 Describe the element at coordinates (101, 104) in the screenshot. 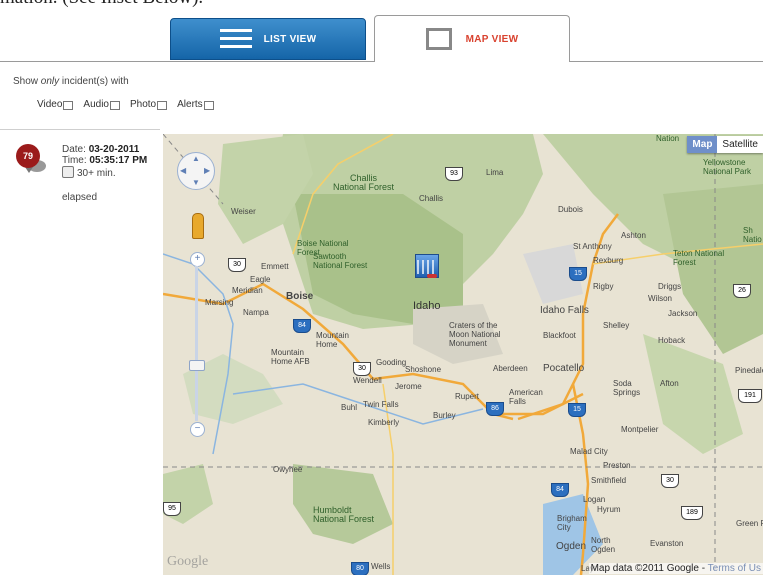

I see `filter-audio: Audio` at that location.